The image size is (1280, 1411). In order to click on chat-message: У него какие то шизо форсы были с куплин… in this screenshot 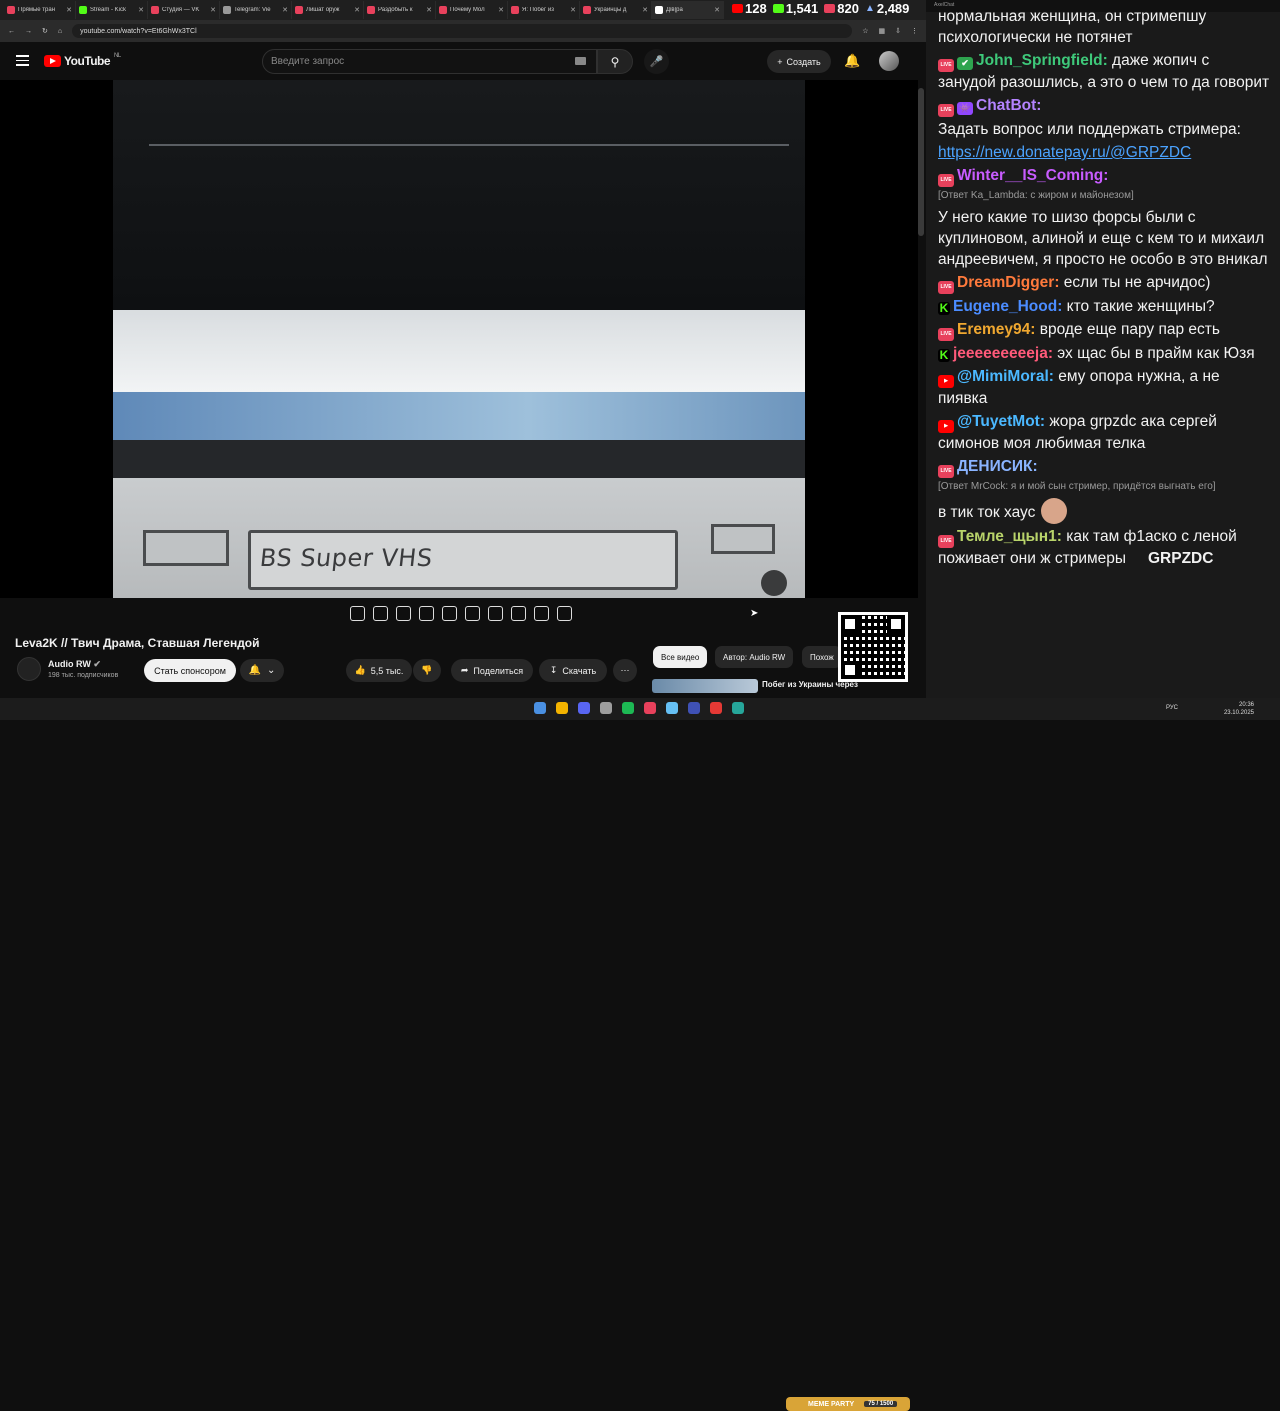, I will do `click(1104, 238)`.